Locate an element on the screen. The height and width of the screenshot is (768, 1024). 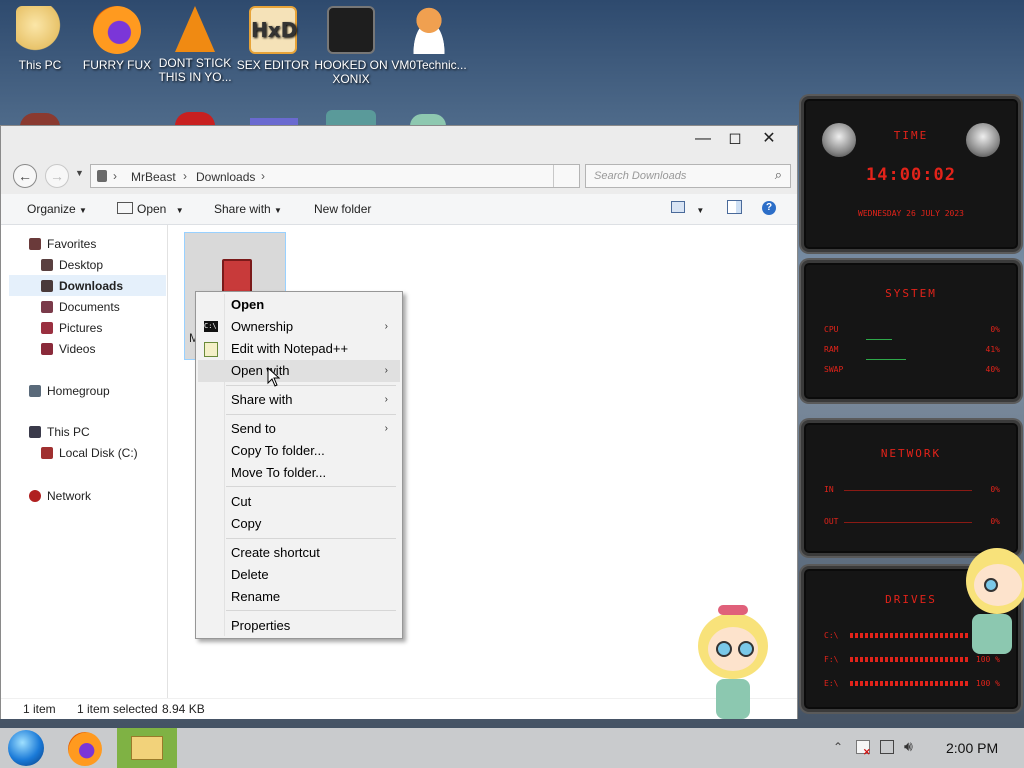
desktop-icon-furry-fux: FURRY FUX is located at coordinates (117, 39).